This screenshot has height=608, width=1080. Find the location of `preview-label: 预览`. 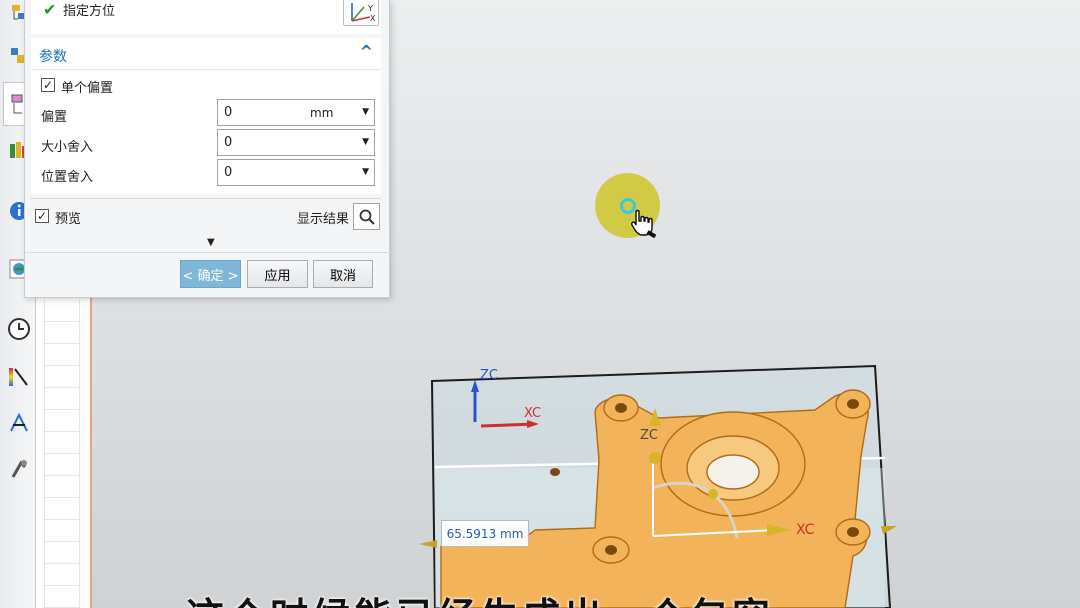

preview-label: 预览 is located at coordinates (68, 219).